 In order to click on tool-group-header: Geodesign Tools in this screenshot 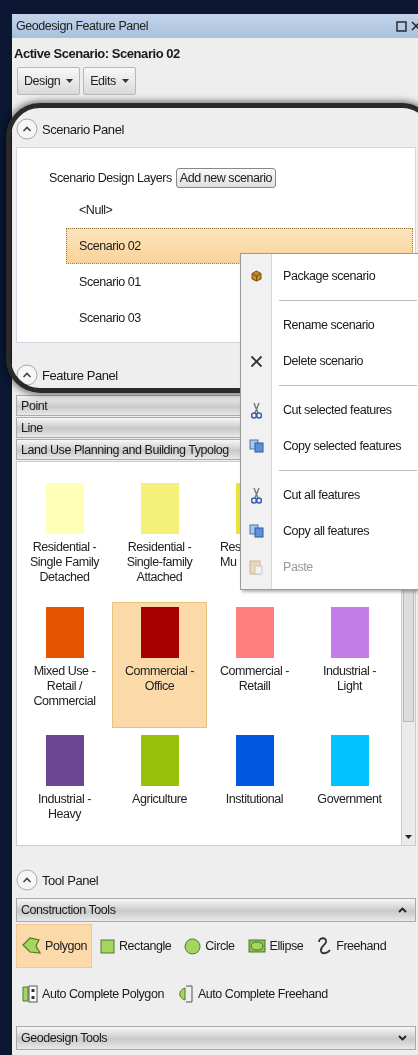, I will do `click(216, 1038)`.